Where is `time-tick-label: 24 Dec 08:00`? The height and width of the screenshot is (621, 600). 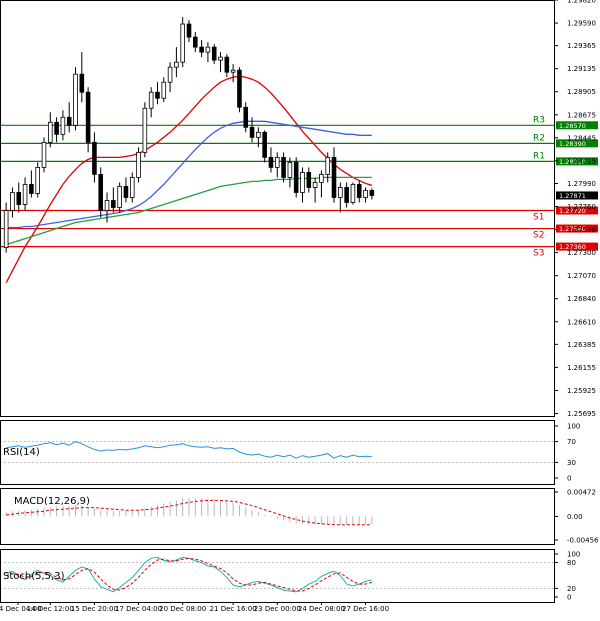
time-tick-label: 24 Dec 08:00 is located at coordinates (321, 609).